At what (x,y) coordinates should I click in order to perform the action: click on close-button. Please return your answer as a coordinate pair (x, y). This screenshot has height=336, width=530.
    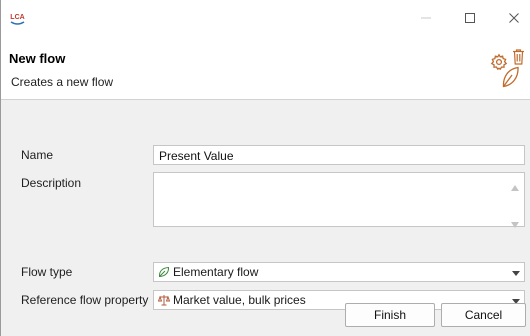
    Looking at the image, I should click on (514, 19).